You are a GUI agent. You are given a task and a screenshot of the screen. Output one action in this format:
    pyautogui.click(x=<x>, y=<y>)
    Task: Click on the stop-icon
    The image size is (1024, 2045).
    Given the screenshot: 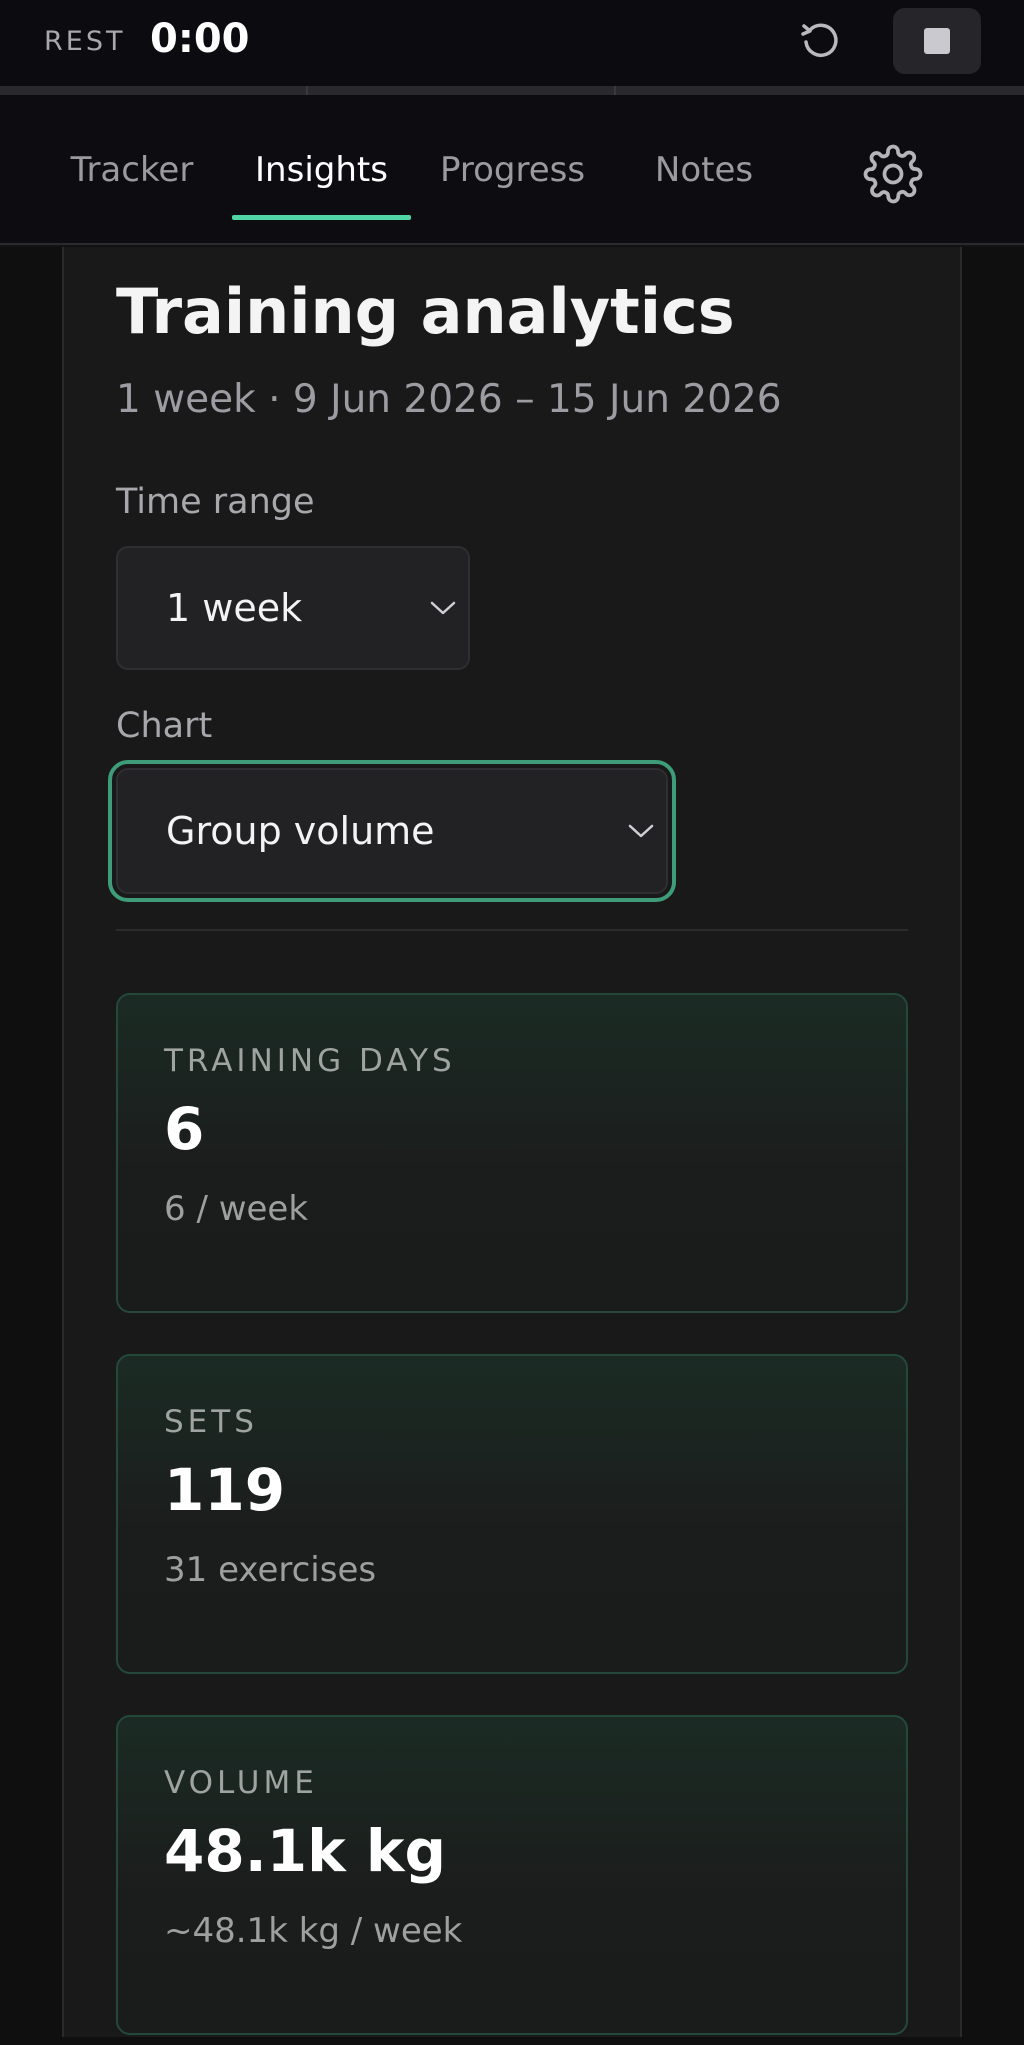 What is the action you would take?
    pyautogui.click(x=937, y=41)
    